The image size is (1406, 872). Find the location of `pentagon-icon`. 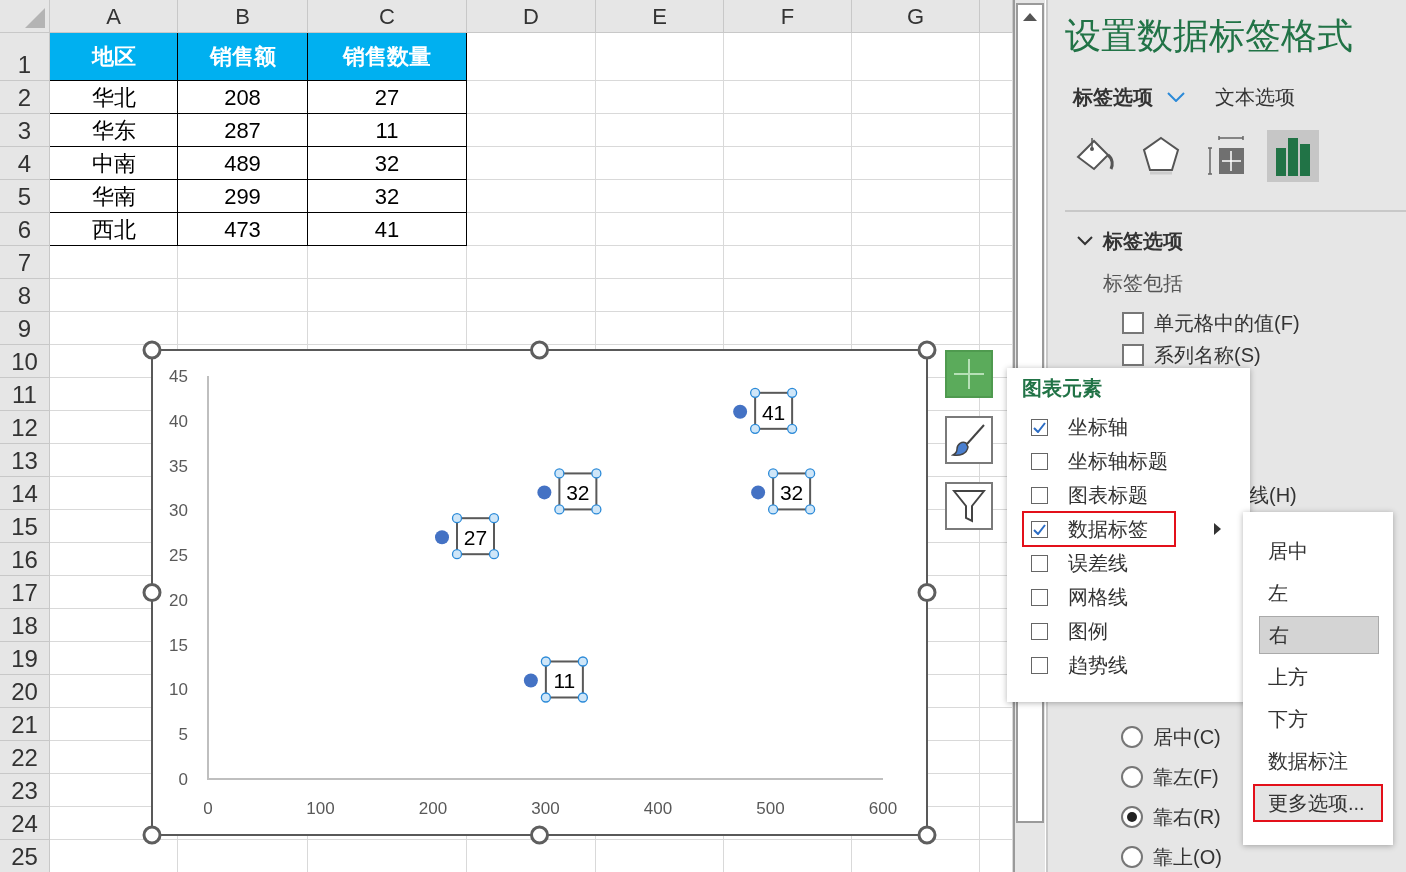

pentagon-icon is located at coordinates (1161, 156).